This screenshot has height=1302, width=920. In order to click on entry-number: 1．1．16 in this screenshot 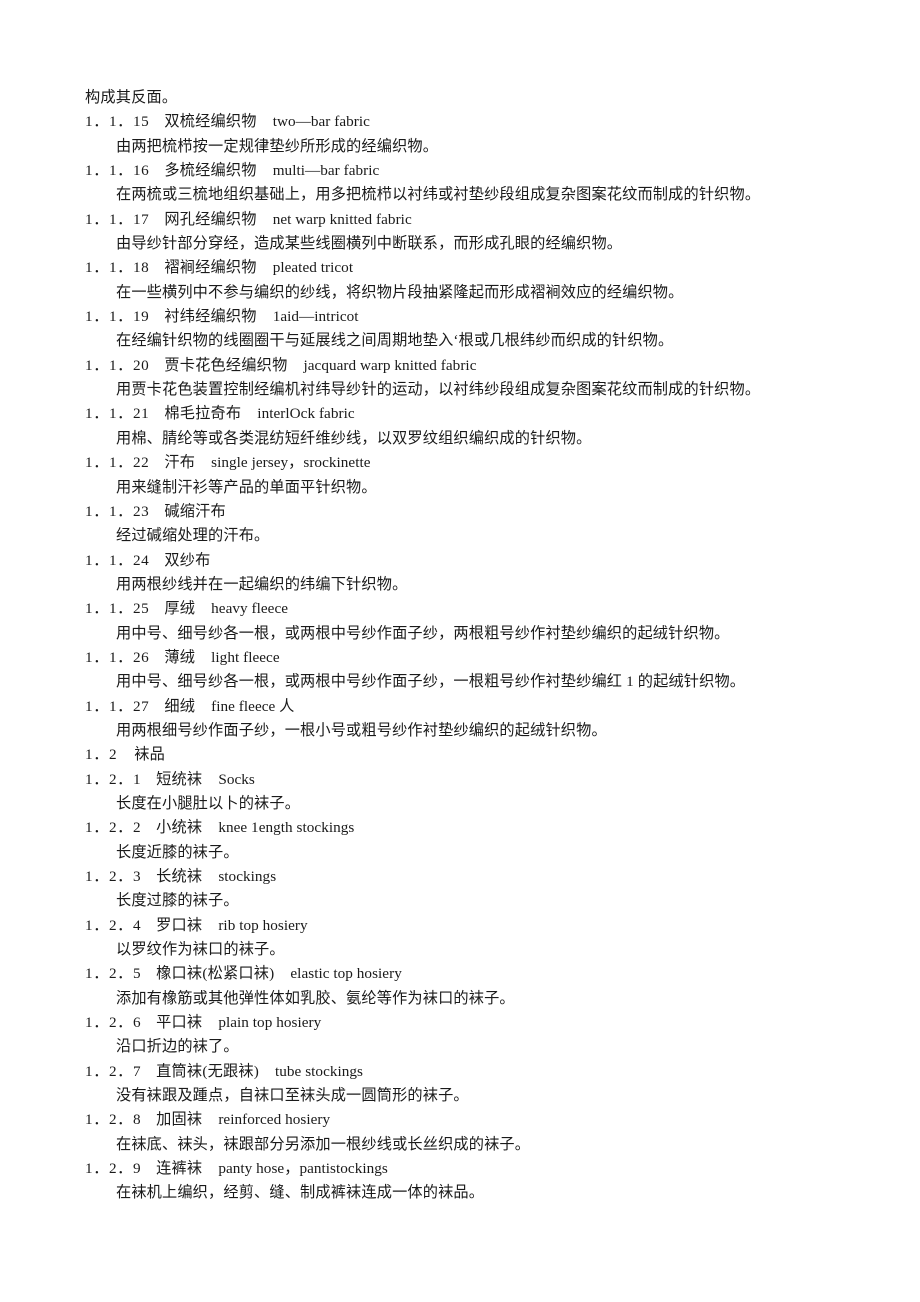, I will do `click(117, 171)`.